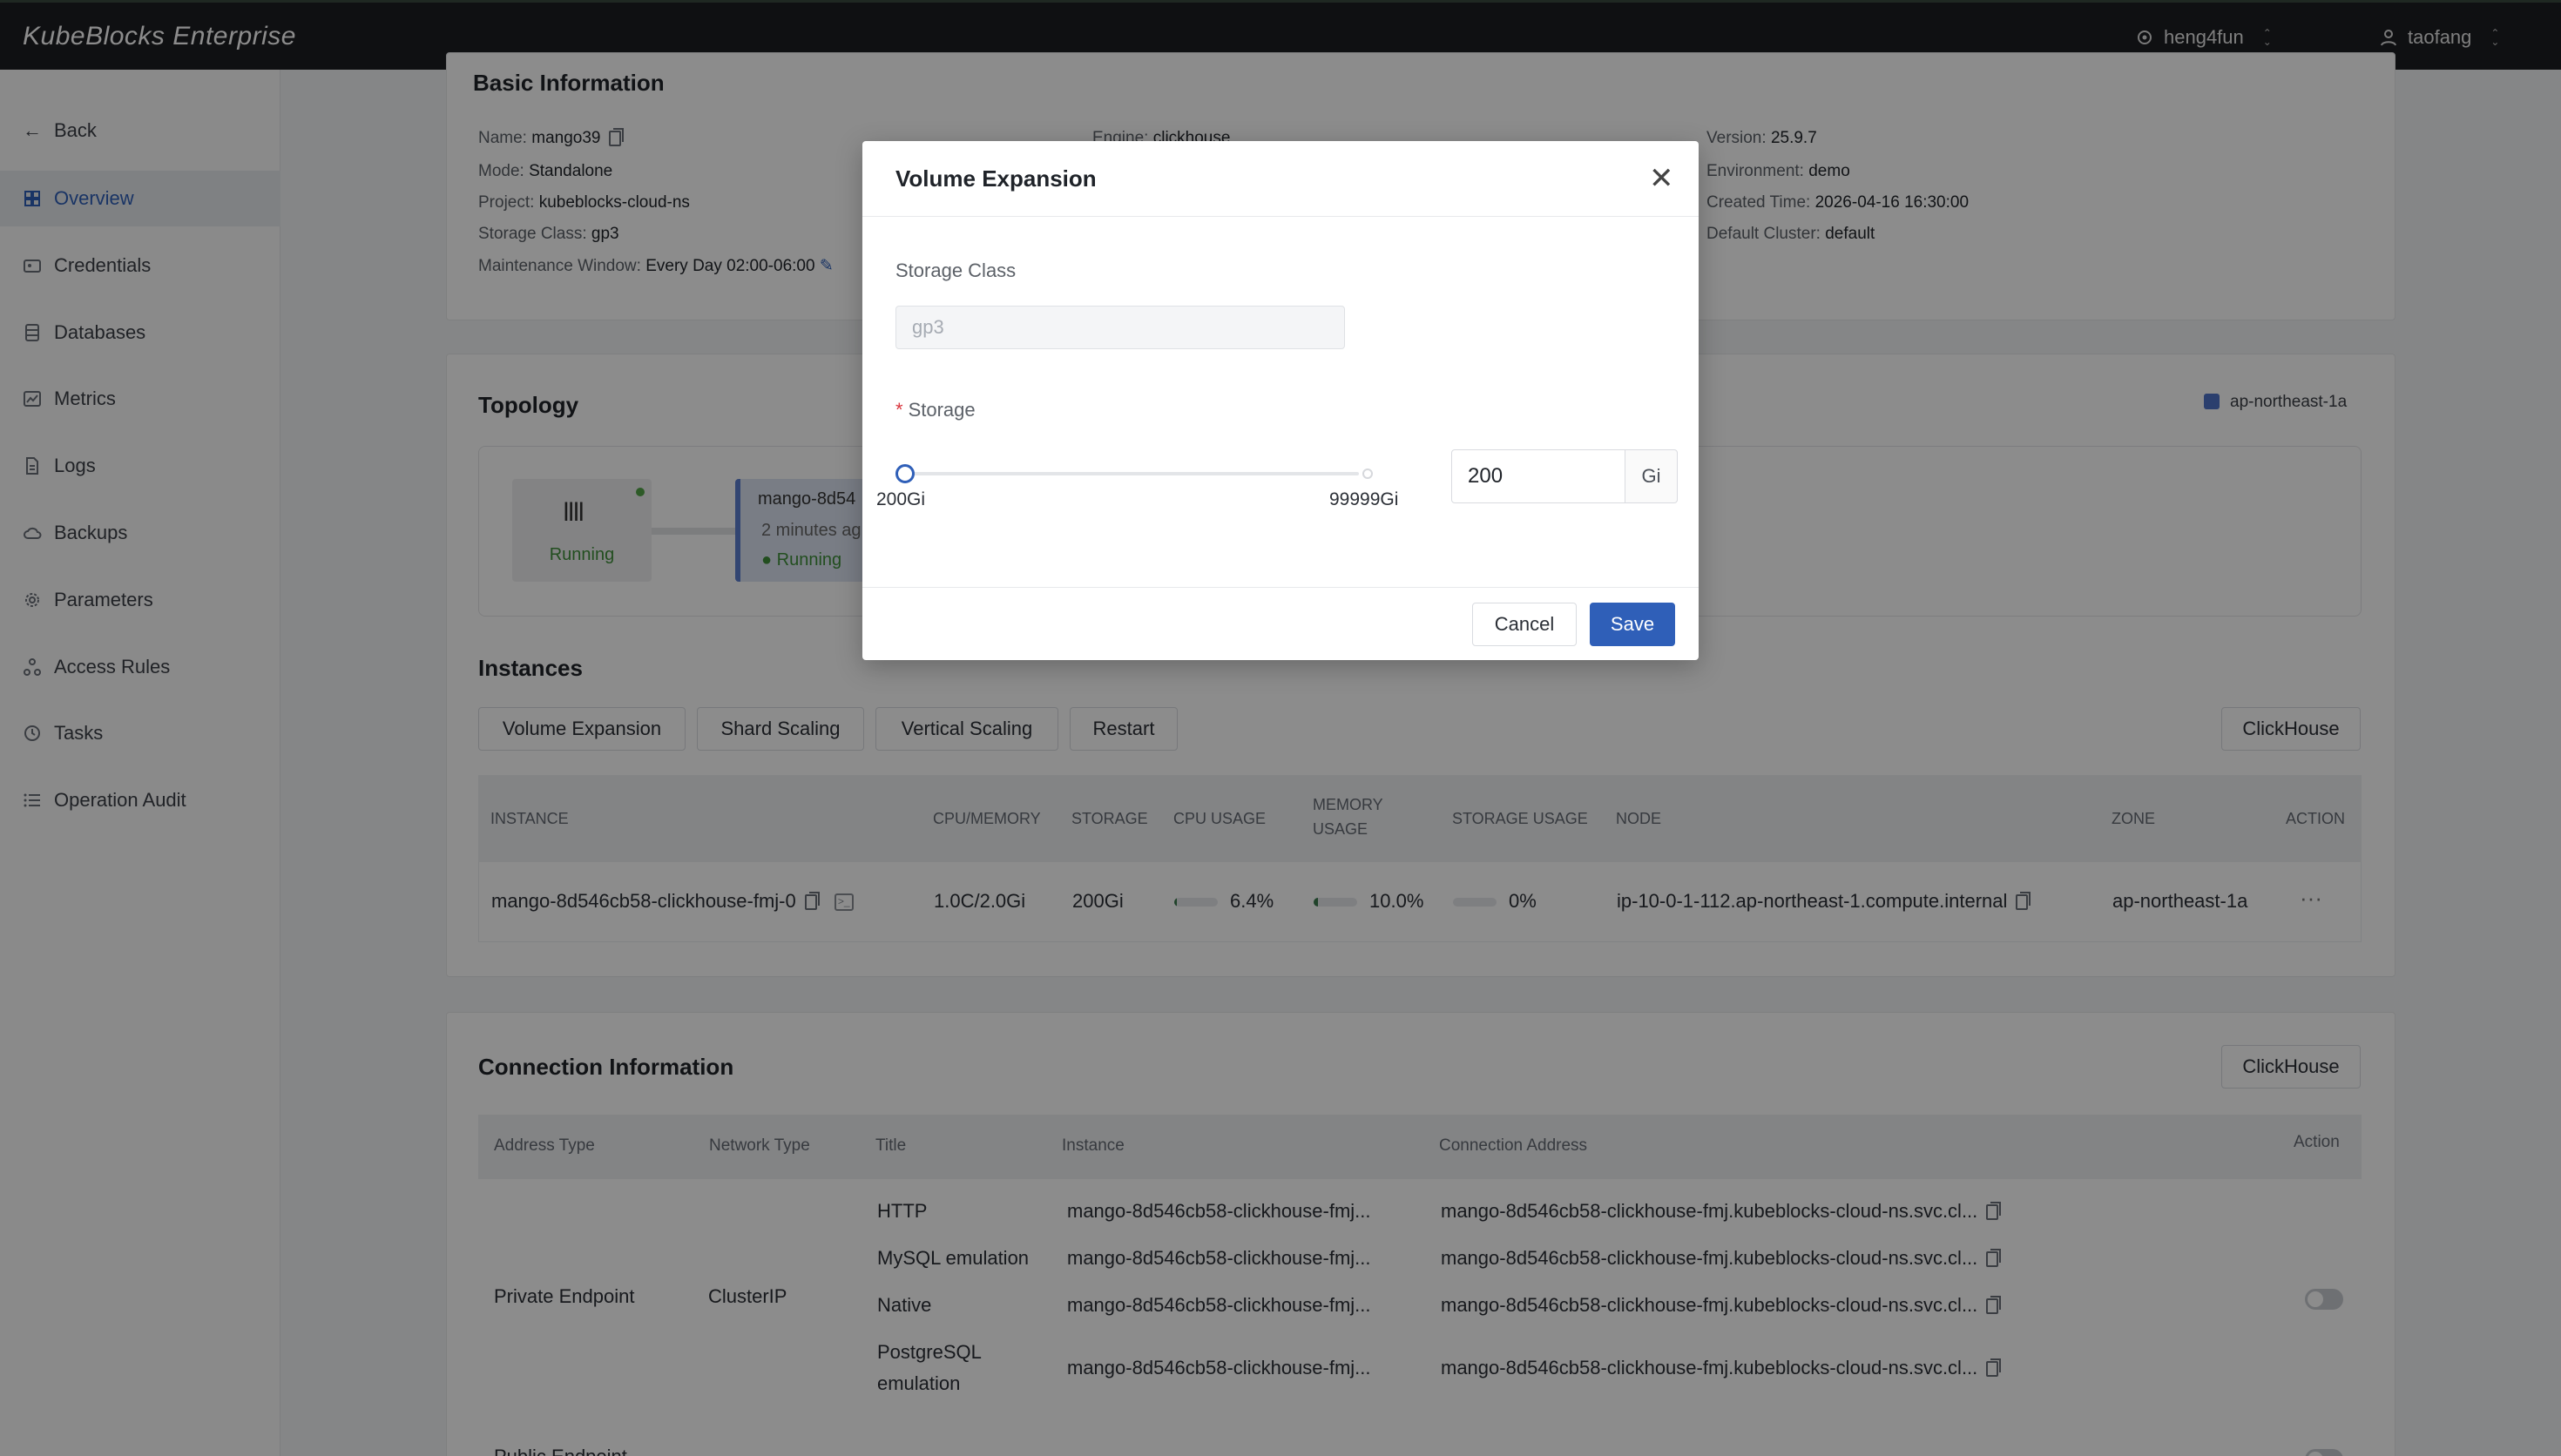  Describe the element at coordinates (1367, 473) in the screenshot. I see `storage-slider-max-dot` at that location.